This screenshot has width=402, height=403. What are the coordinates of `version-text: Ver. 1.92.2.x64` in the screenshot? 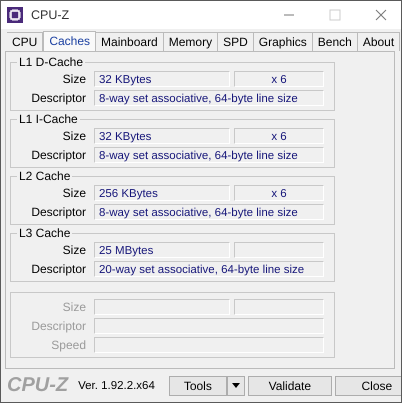 It's located at (116, 386).